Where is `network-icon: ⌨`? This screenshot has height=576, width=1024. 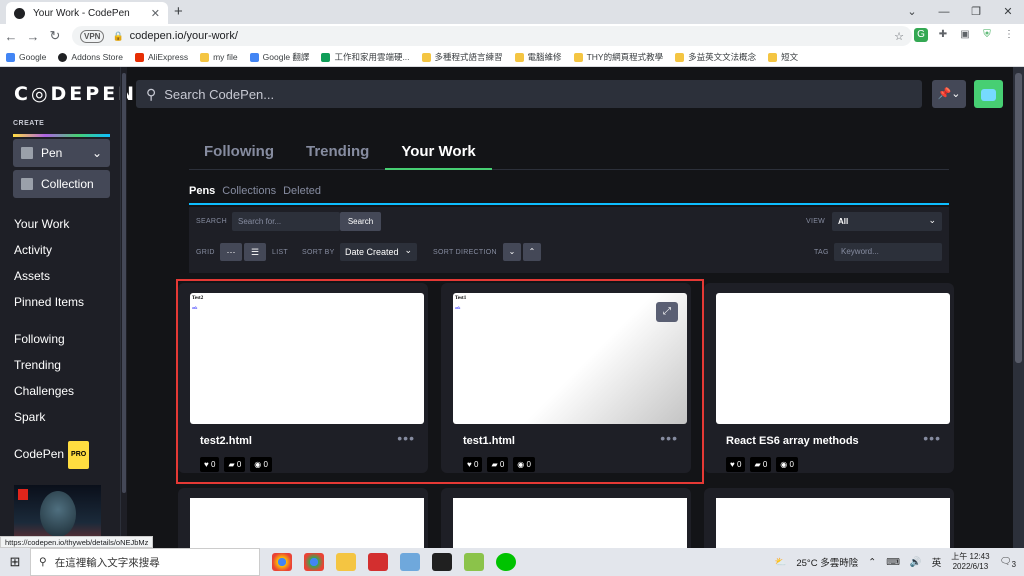 network-icon: ⌨ is located at coordinates (893, 562).